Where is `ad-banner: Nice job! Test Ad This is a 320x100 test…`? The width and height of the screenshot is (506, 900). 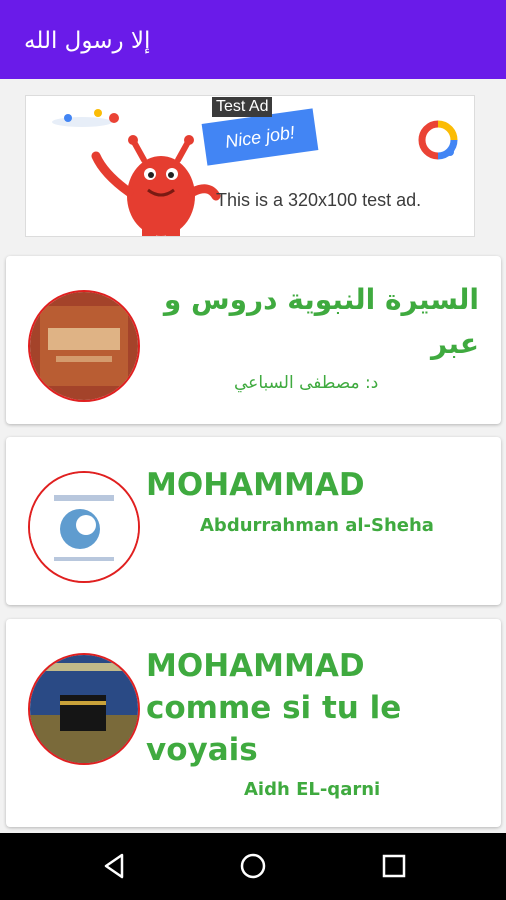
ad-banner: Nice job! Test Ad This is a 320x100 test… is located at coordinates (250, 166).